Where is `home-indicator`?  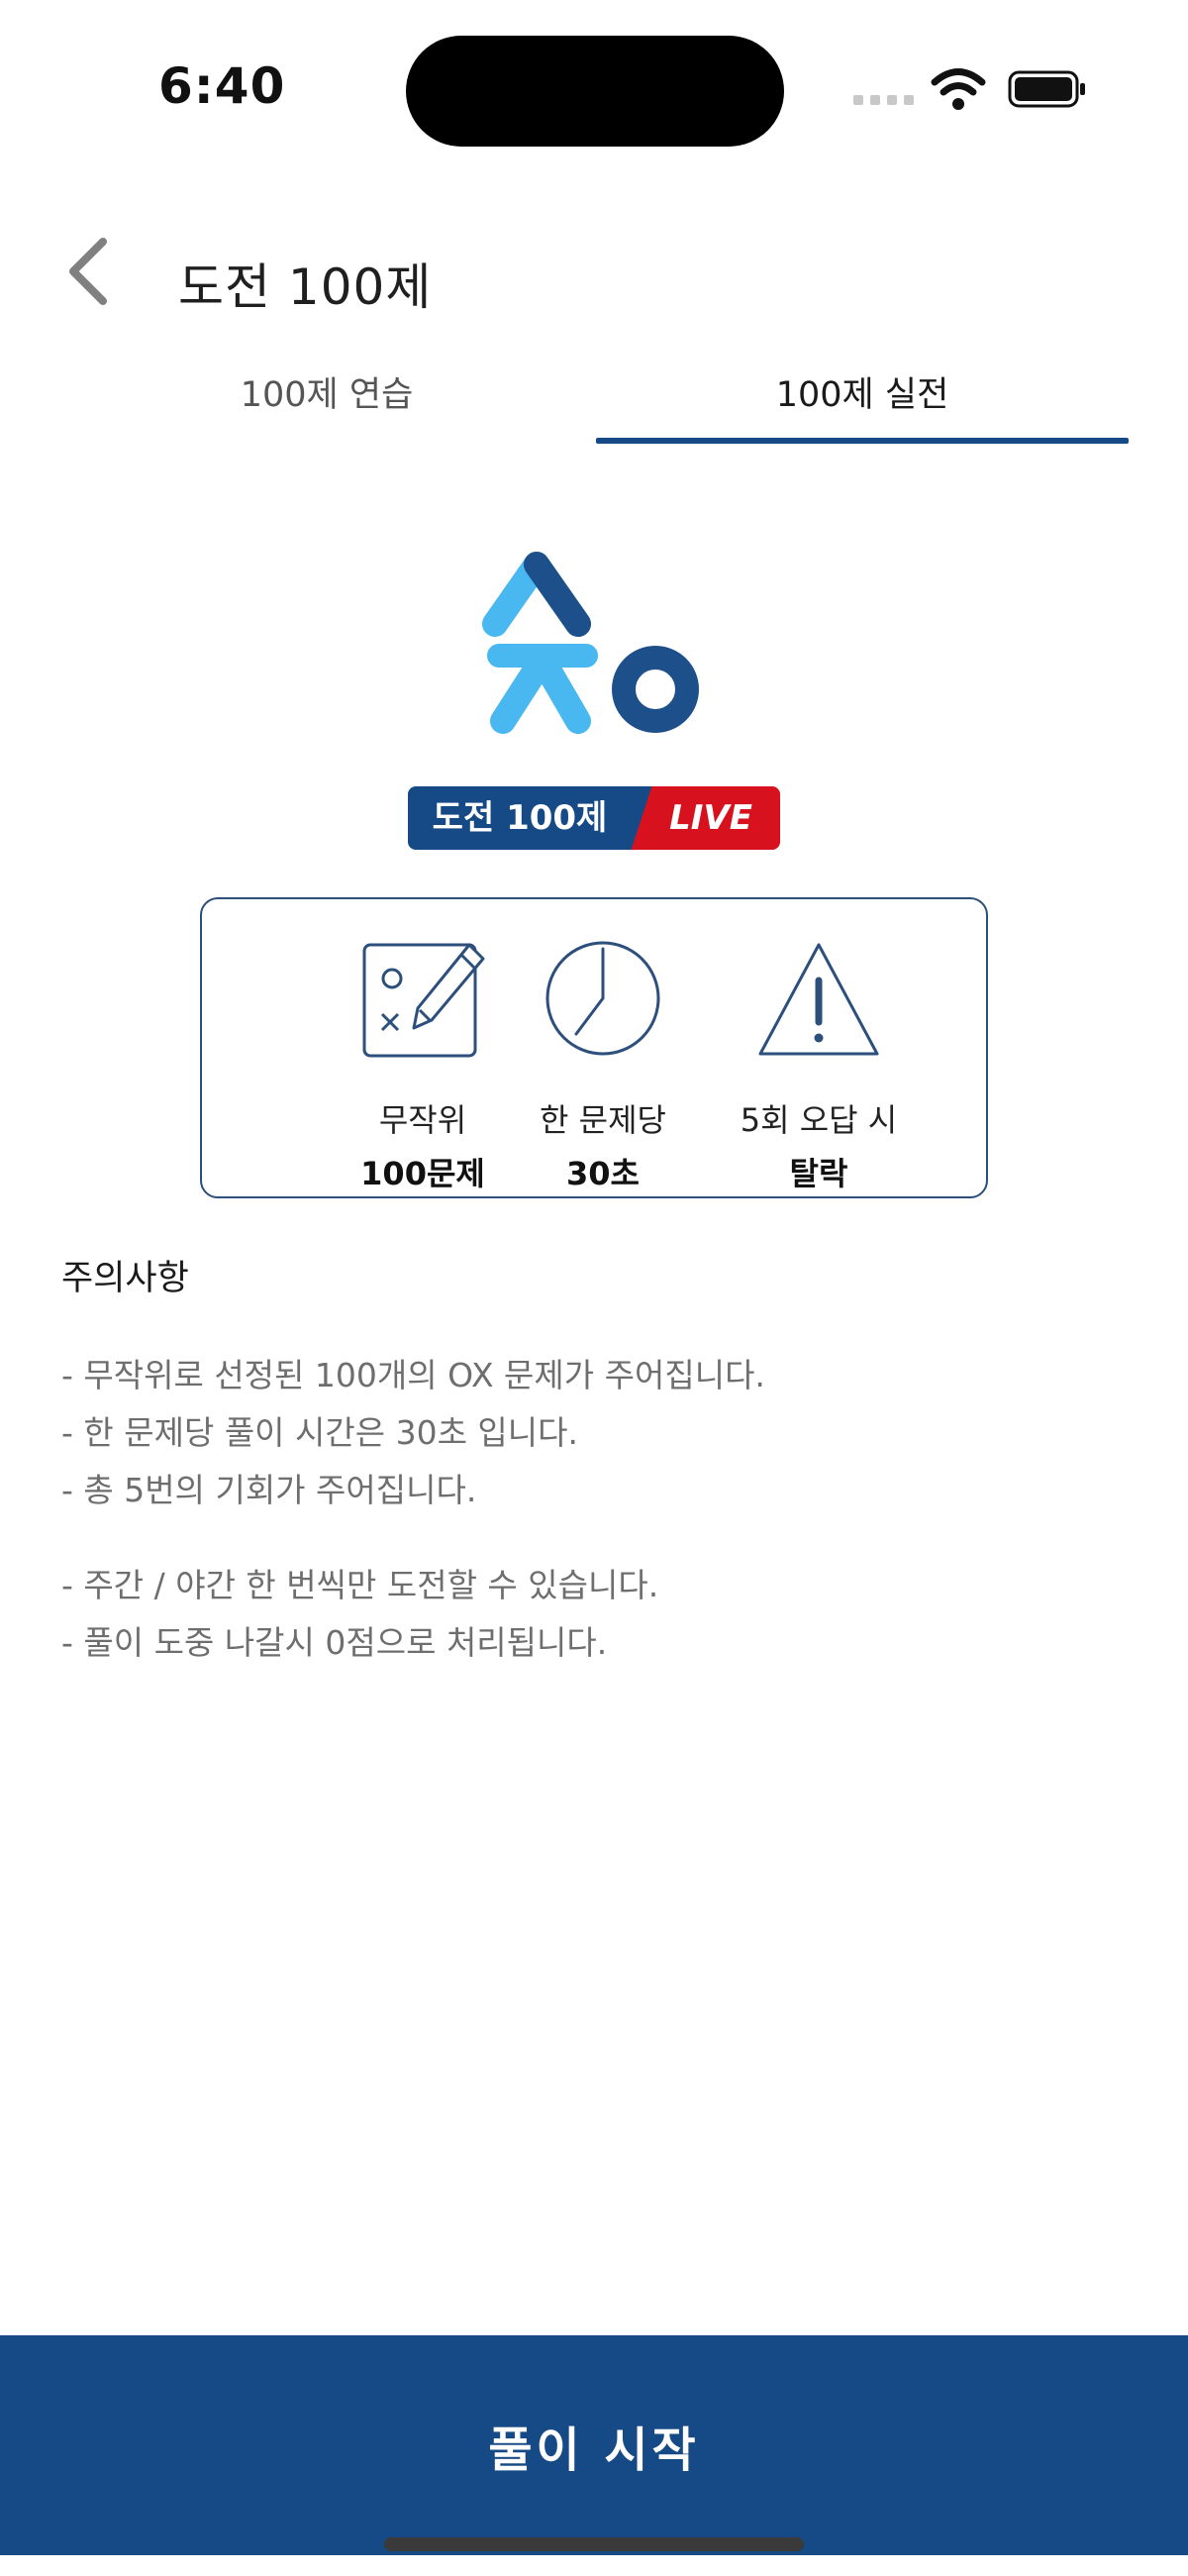 home-indicator is located at coordinates (594, 2544).